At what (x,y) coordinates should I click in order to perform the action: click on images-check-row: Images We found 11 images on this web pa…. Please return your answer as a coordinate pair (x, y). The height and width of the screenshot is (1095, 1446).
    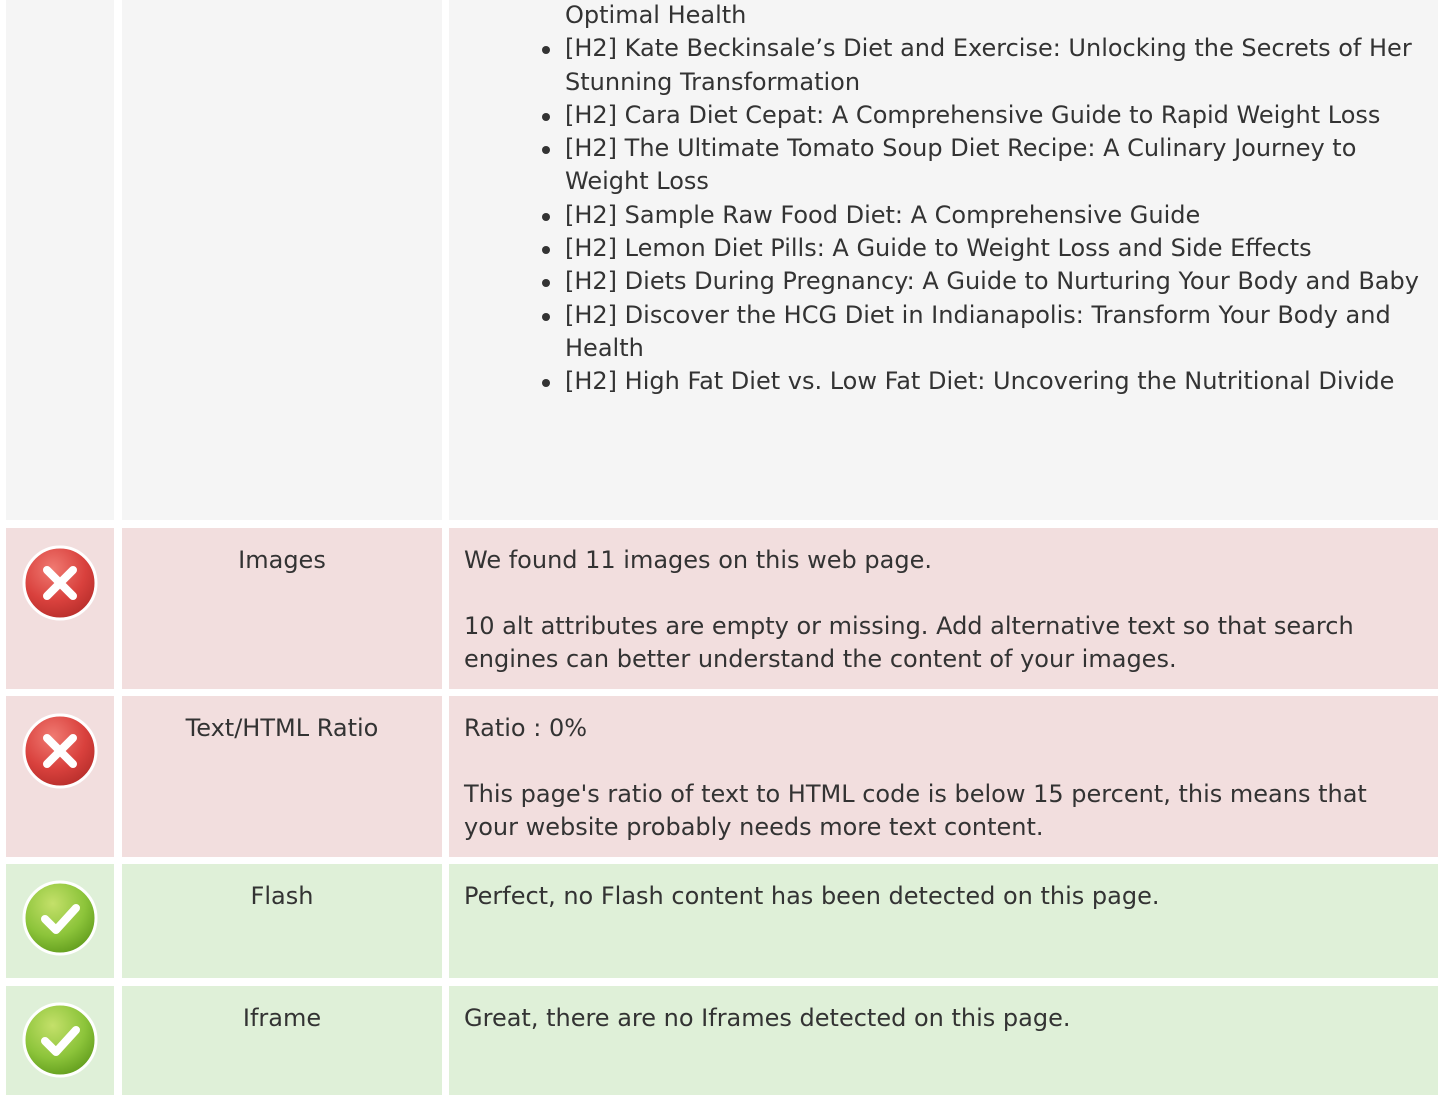
    Looking at the image, I should click on (722, 608).